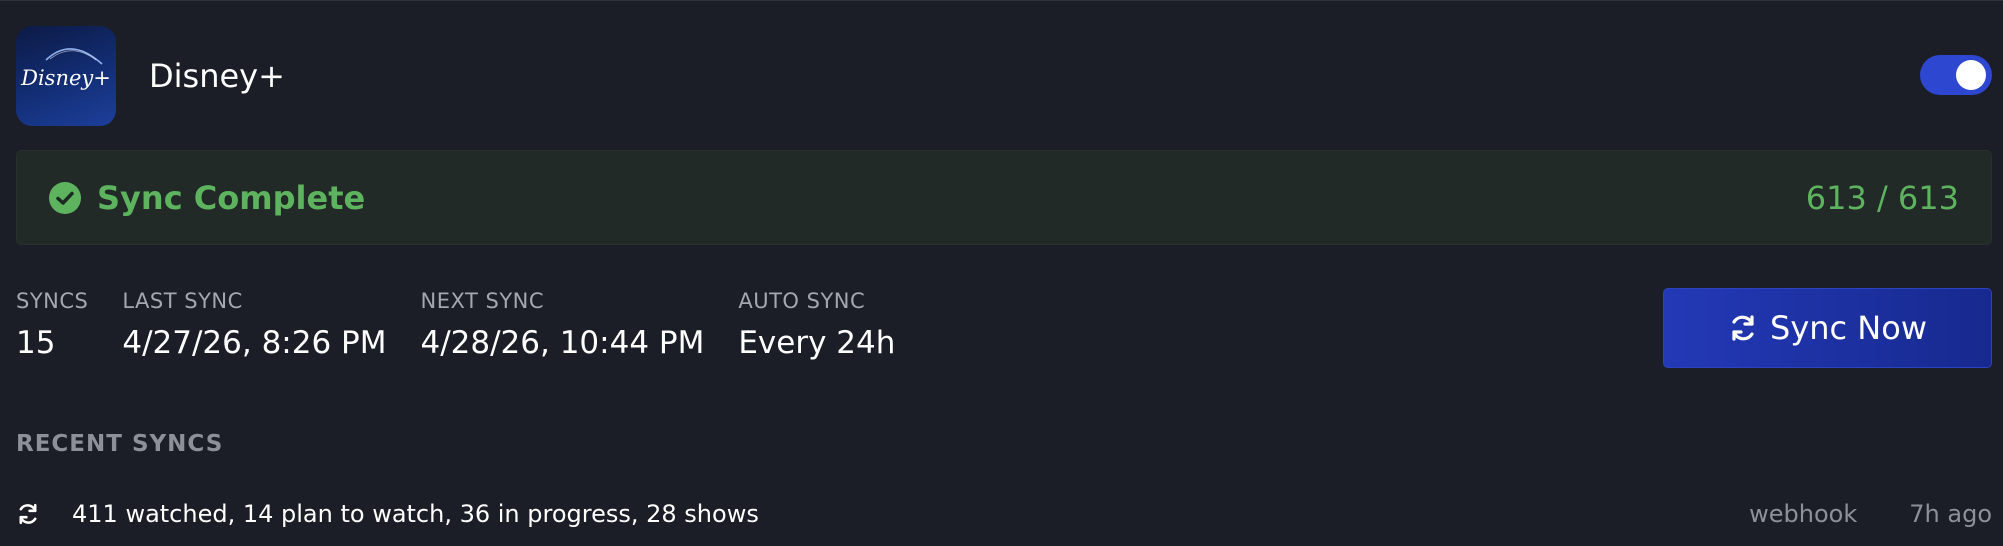 The image size is (2003, 546). Describe the element at coordinates (1803, 514) in the screenshot. I see `recent-sync-source: webhook` at that location.